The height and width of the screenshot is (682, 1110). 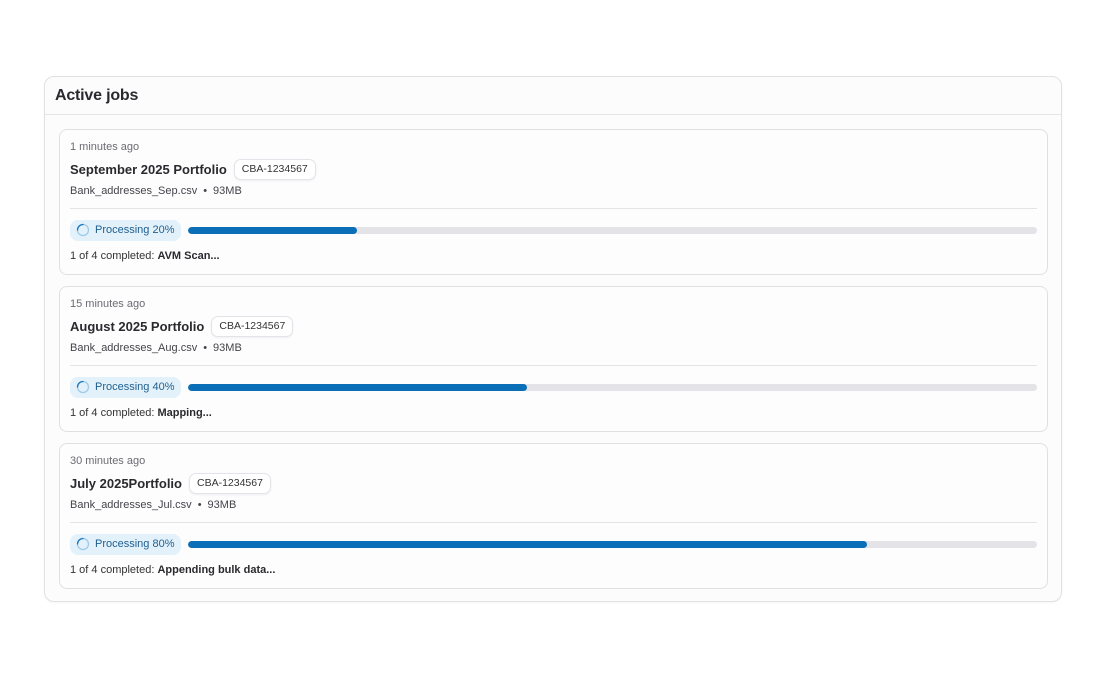 I want to click on job-time: 30 minutes ago, so click(x=108, y=461).